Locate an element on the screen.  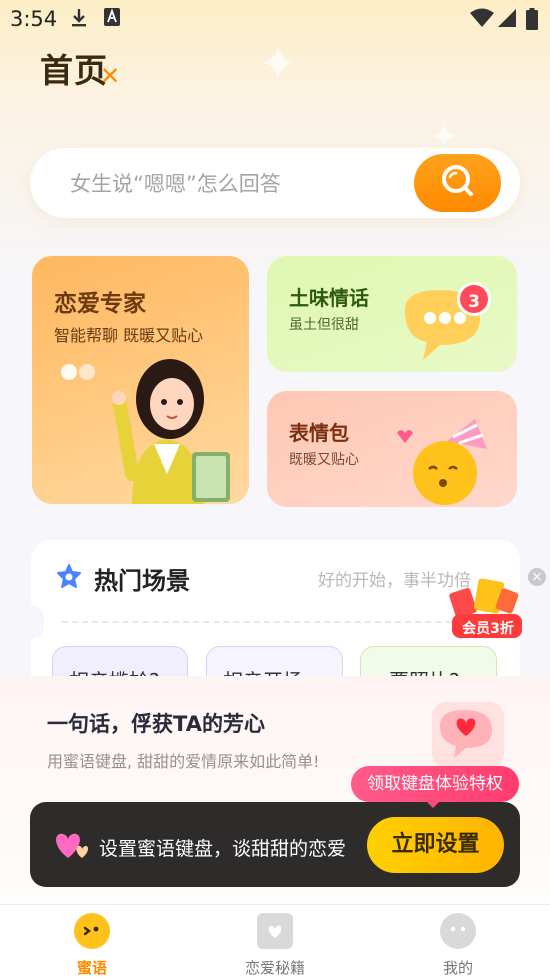
star-icon is located at coordinates (69, 578).